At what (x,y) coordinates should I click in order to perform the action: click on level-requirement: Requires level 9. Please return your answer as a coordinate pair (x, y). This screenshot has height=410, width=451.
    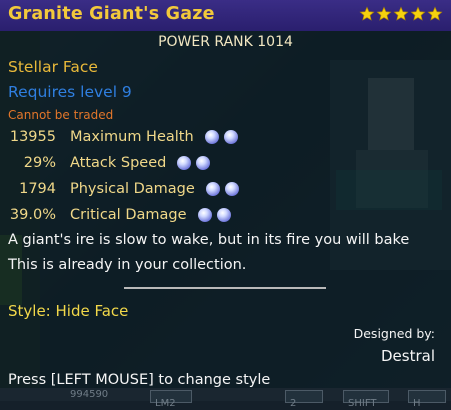
    Looking at the image, I should click on (70, 92).